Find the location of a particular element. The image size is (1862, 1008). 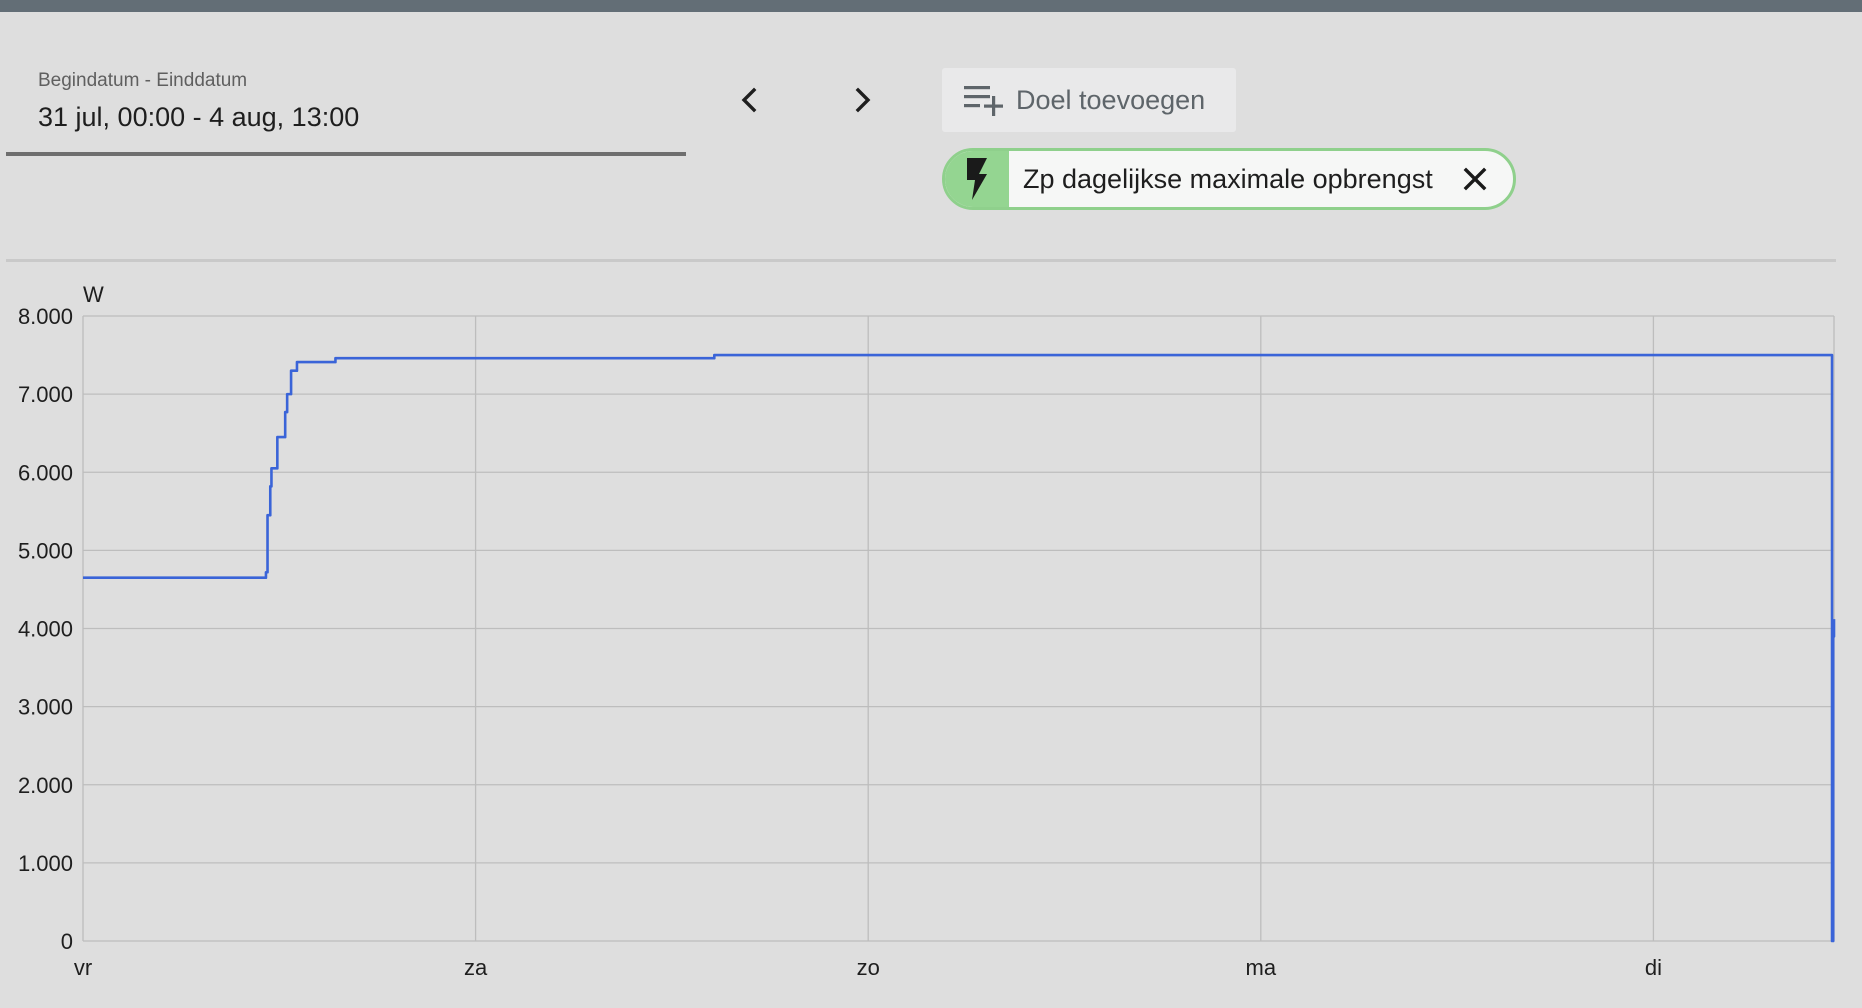

date-field-underline is located at coordinates (346, 154).